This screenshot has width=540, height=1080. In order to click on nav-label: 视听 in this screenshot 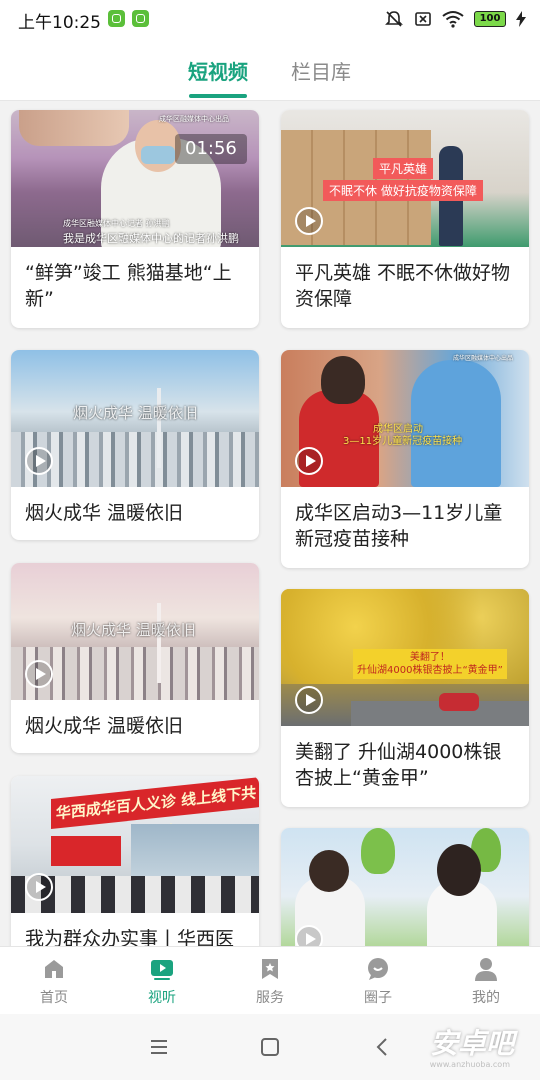, I will do `click(162, 998)`.